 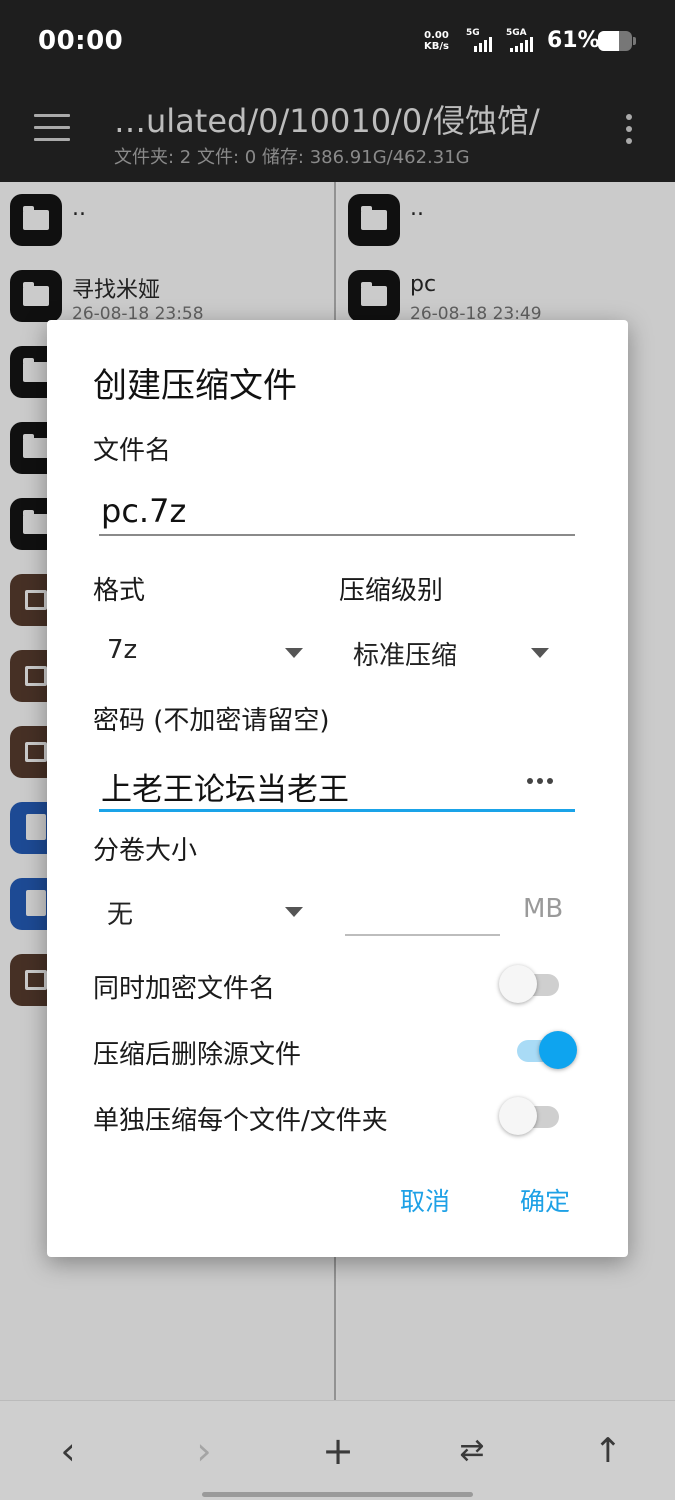 What do you see at coordinates (425, 1200) in the screenshot?
I see `cancel-button: 取消` at bounding box center [425, 1200].